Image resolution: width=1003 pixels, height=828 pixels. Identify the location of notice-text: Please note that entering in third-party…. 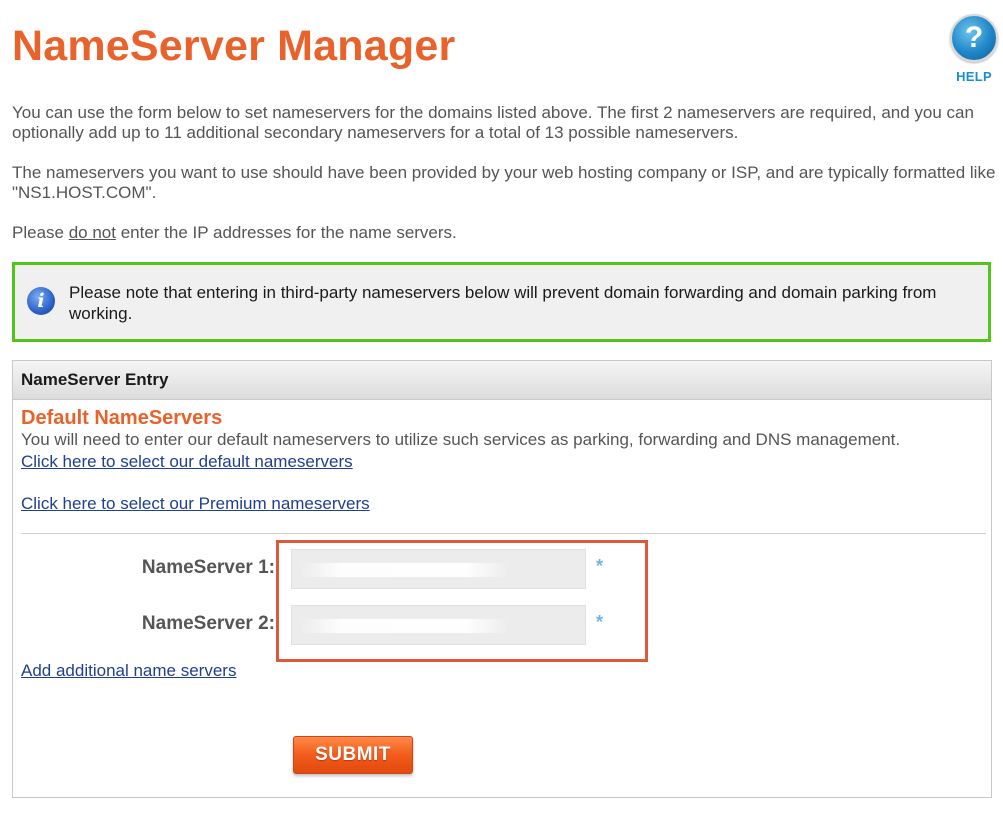
(503, 303).